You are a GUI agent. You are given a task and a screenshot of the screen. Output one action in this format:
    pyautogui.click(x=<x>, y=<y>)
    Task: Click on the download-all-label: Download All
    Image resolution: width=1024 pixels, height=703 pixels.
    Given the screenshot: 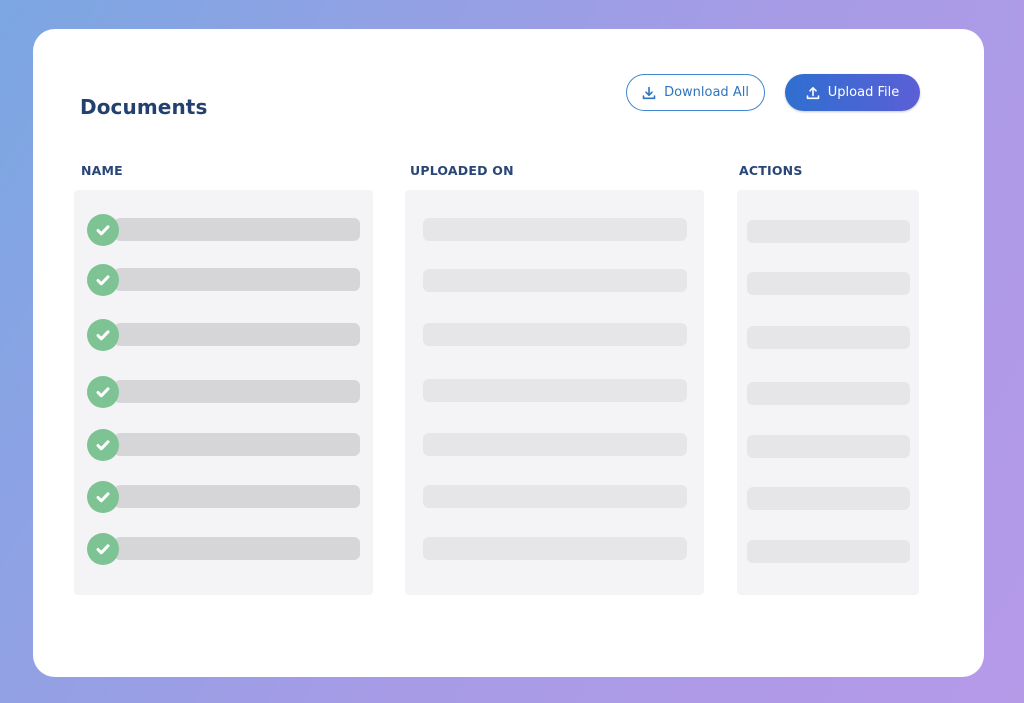 What is the action you would take?
    pyautogui.click(x=706, y=92)
    